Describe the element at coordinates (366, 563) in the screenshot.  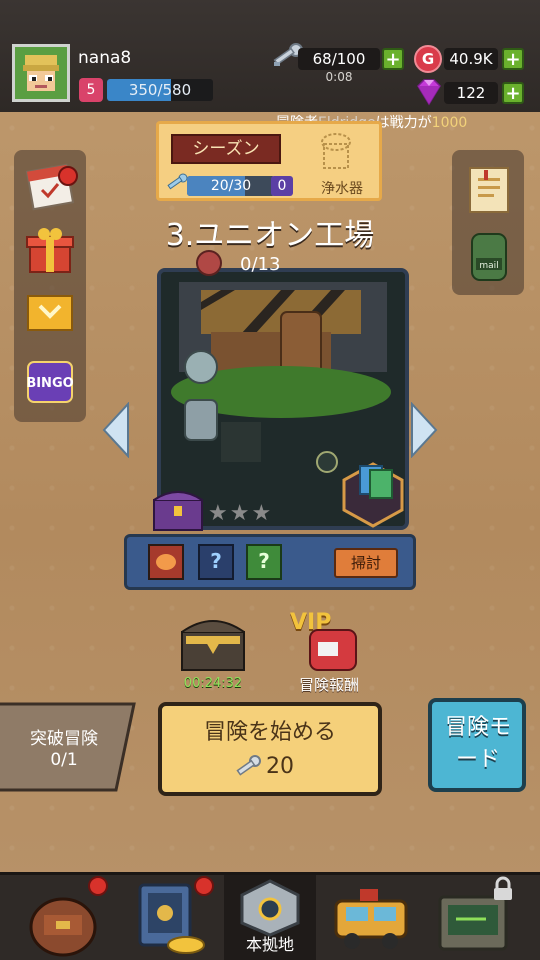
I see `sweep-button: 掃討` at that location.